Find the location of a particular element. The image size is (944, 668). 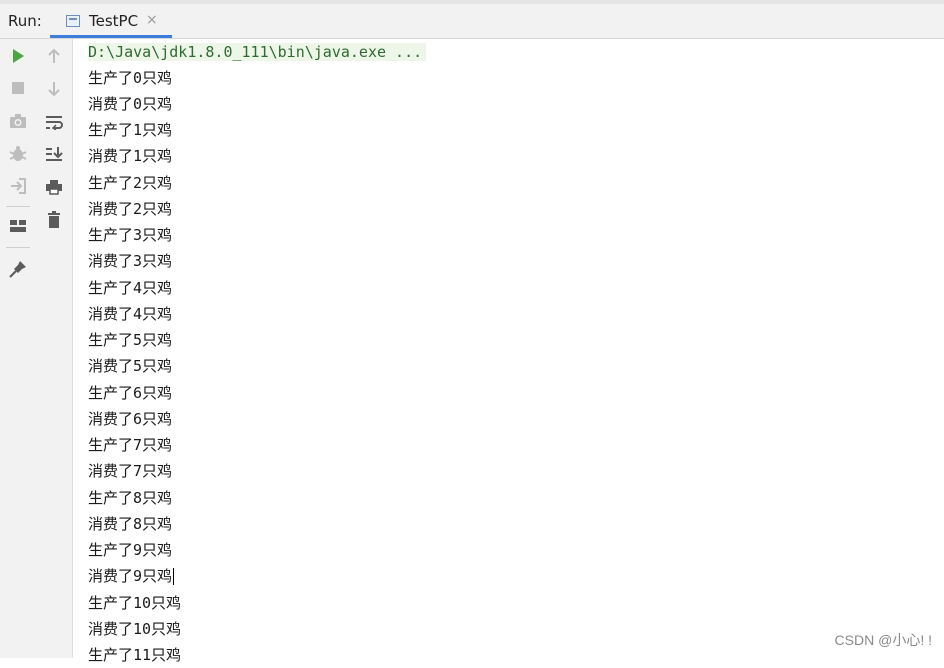

console-line: 生产了4只鸡 is located at coordinates (130, 288).